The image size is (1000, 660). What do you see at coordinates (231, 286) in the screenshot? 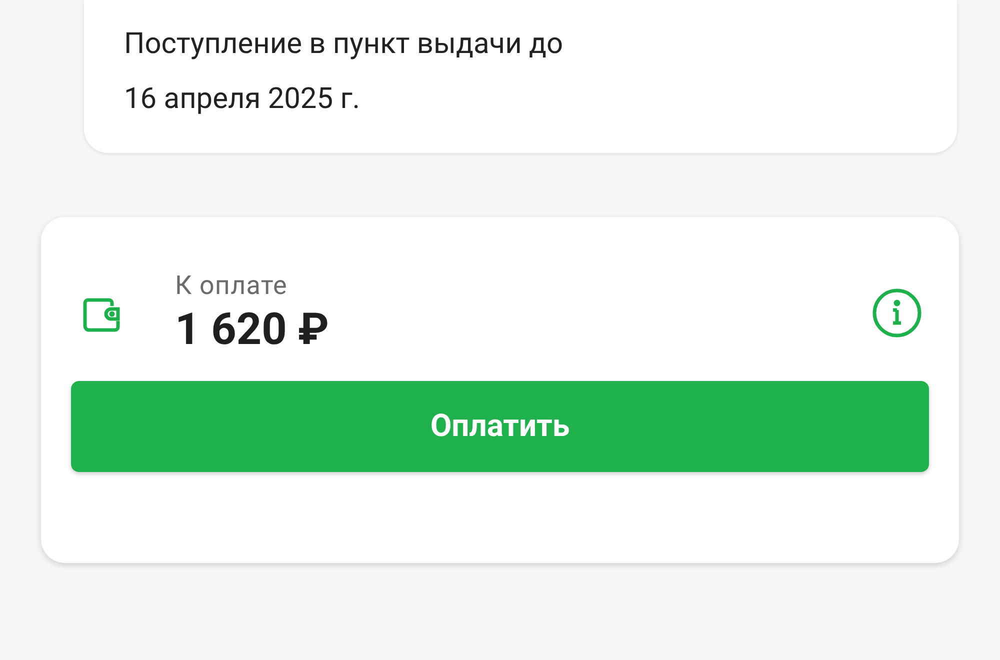
I see `amount-label: К оплате` at bounding box center [231, 286].